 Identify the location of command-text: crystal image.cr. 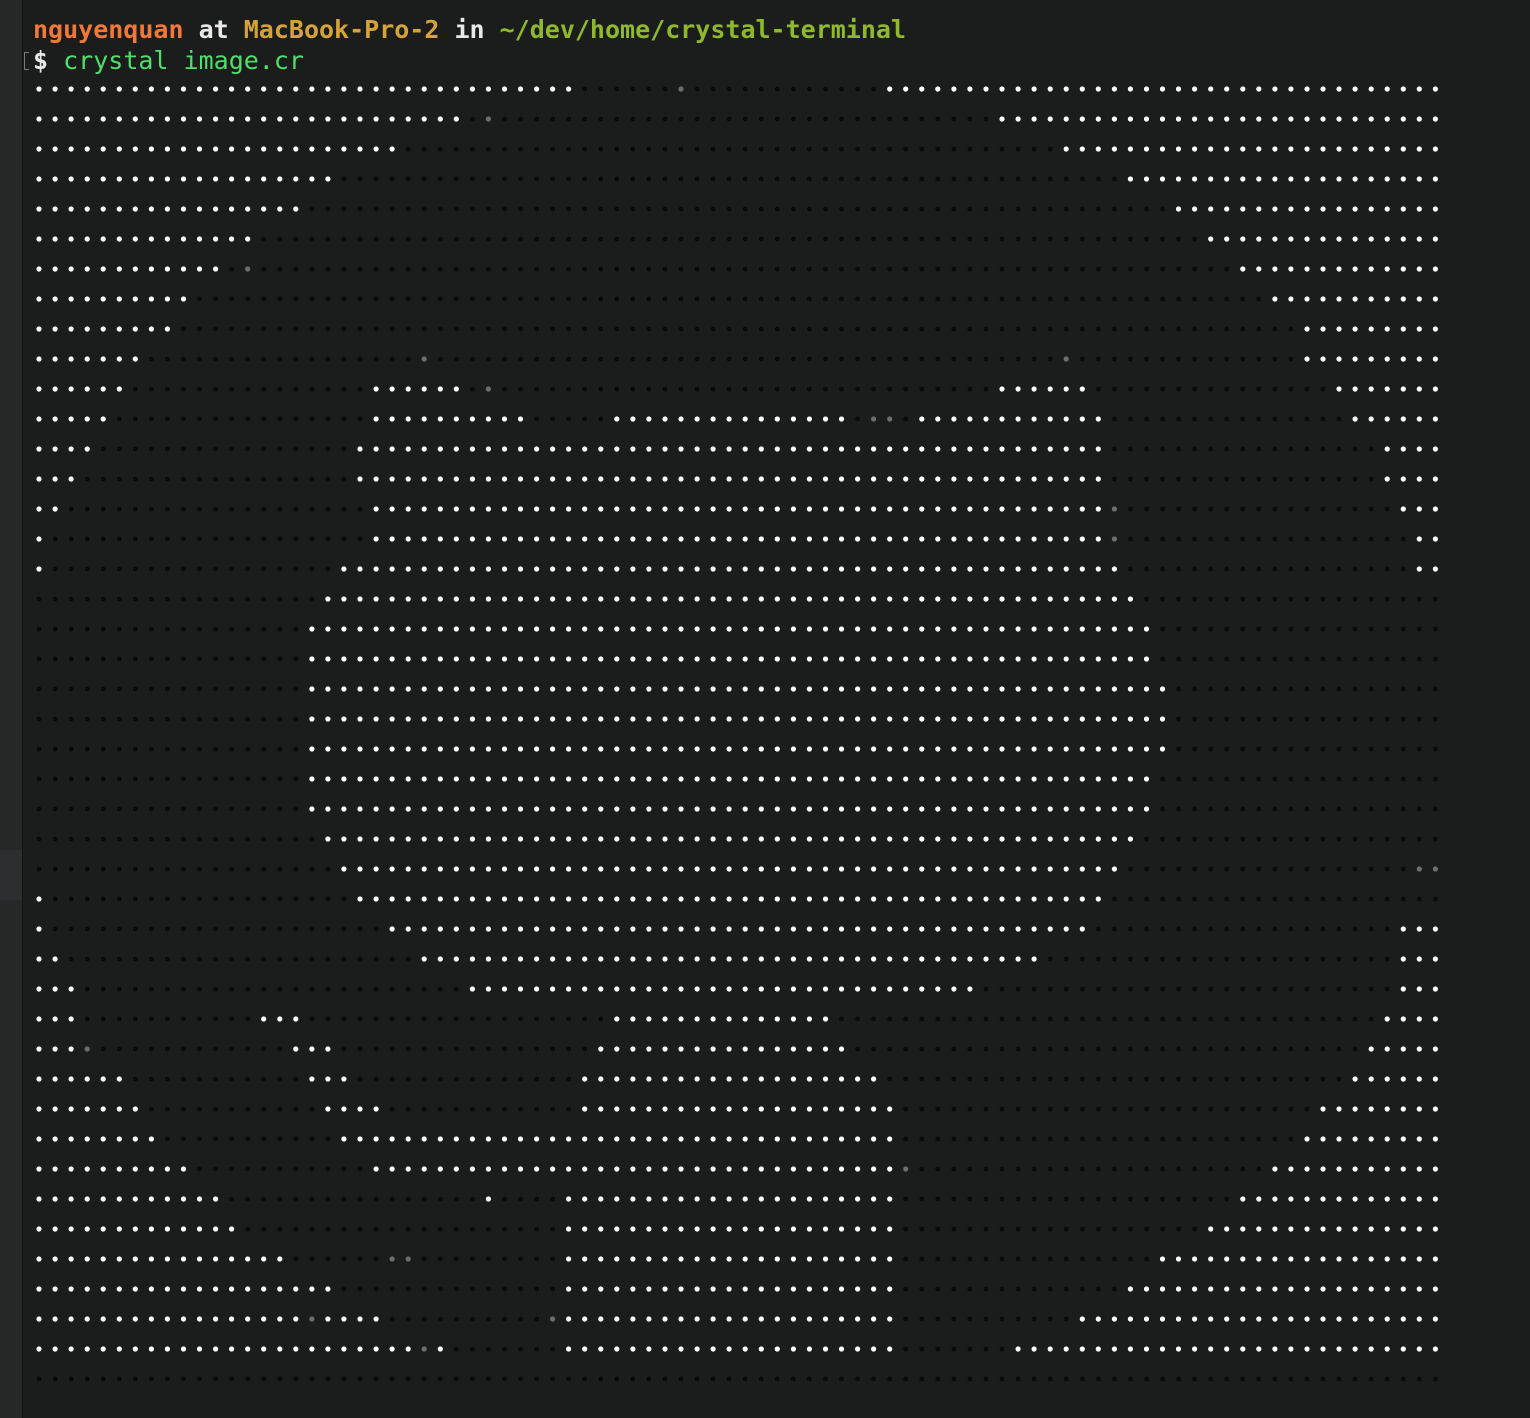
(183, 60).